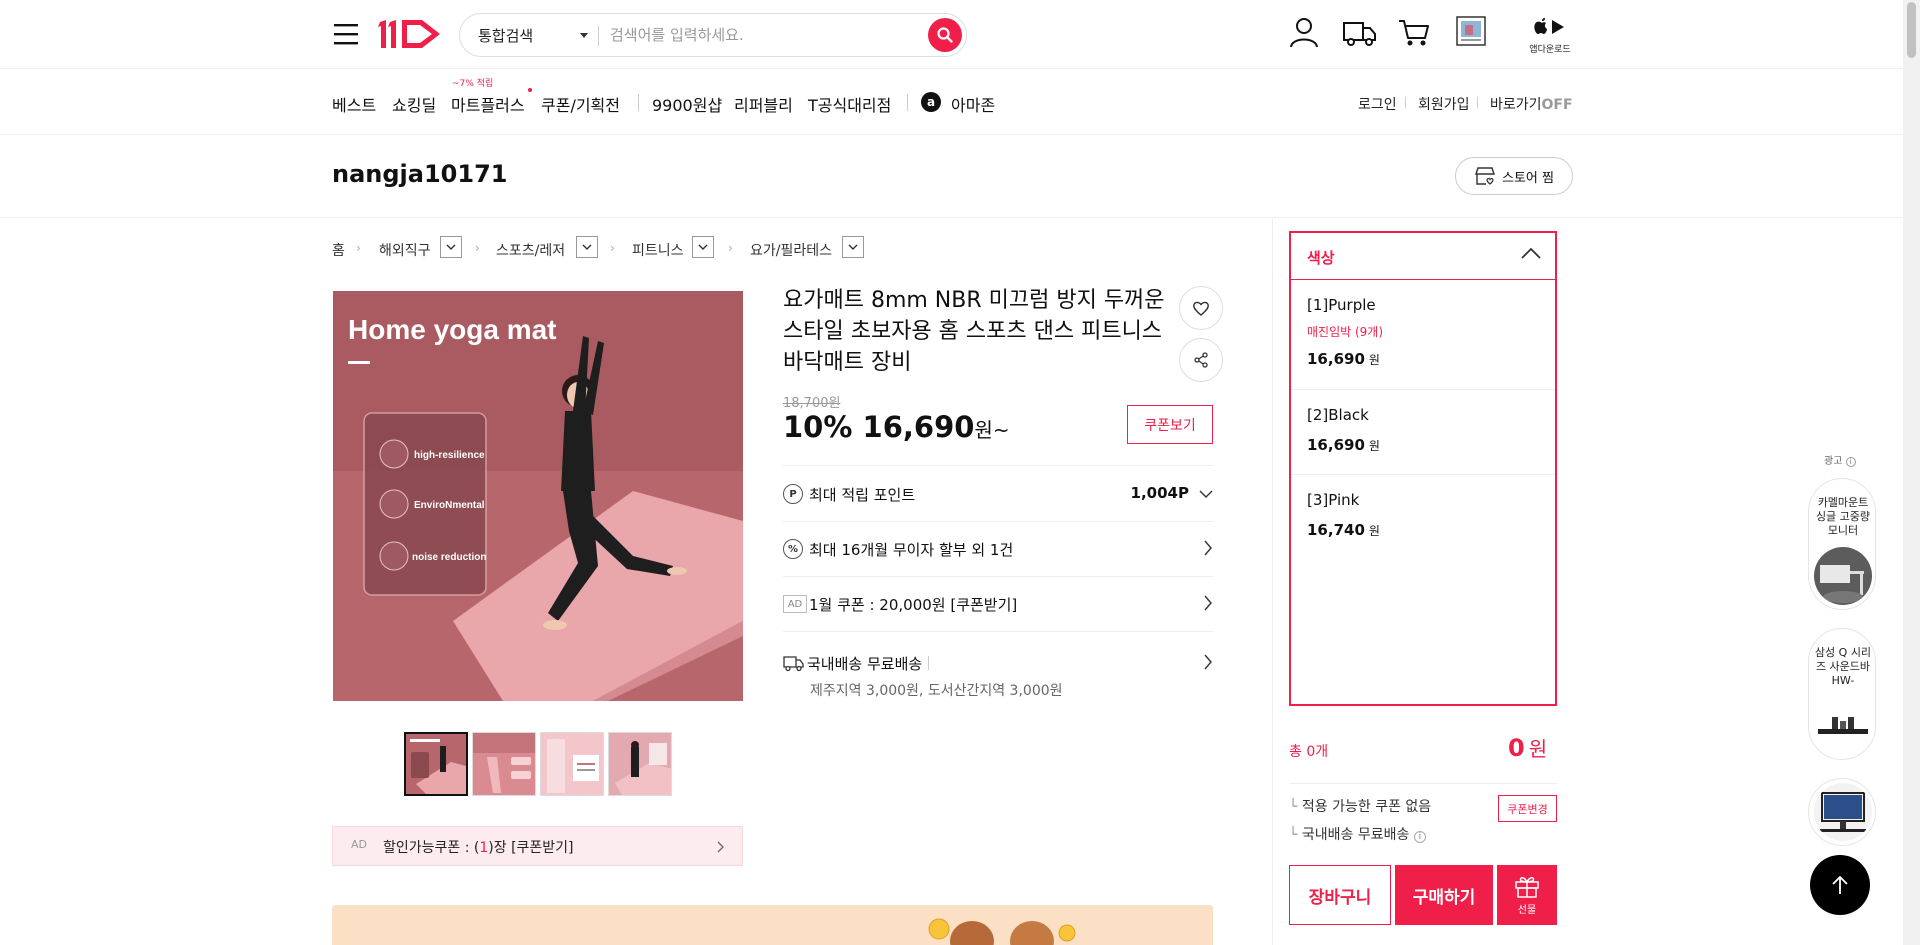  I want to click on total-count: 총 0개, so click(1309, 752).